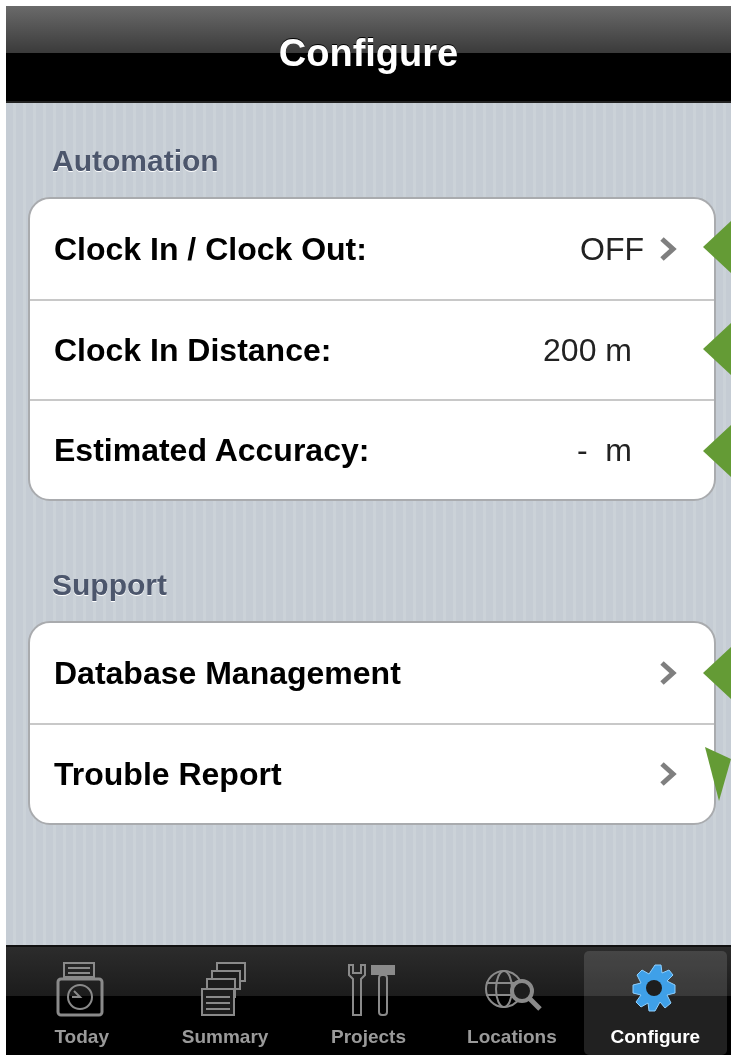  Describe the element at coordinates (109, 585) in the screenshot. I see `section-header: Support` at that location.